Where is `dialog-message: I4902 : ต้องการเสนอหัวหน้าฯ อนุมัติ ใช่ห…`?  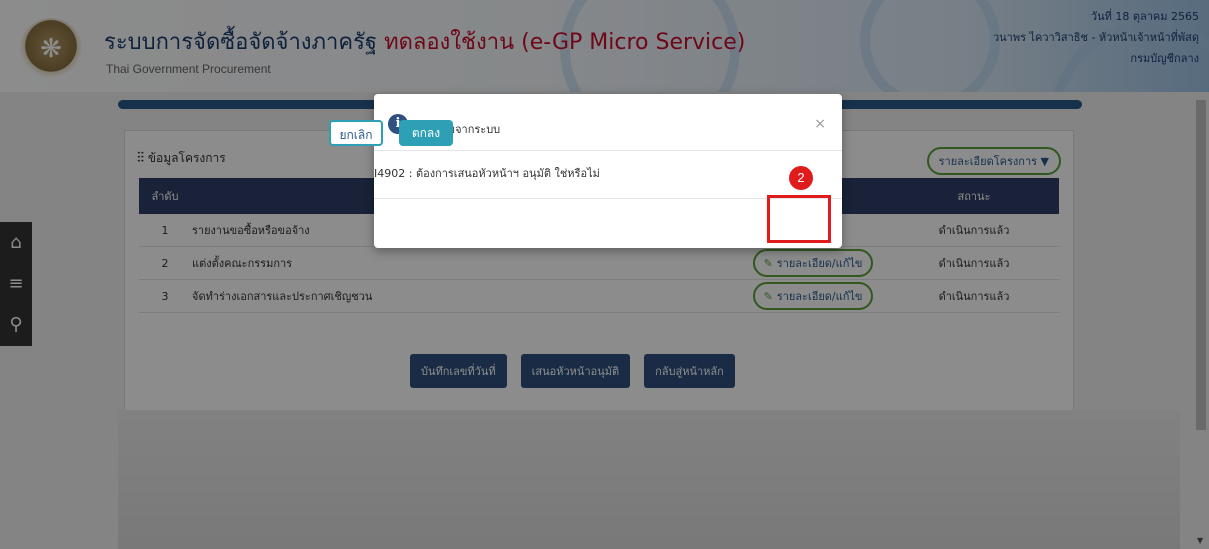
dialog-message: I4902 : ต้องการเสนอหัวหน้าฯ อนุมัติ ใช่ห… is located at coordinates (487, 173).